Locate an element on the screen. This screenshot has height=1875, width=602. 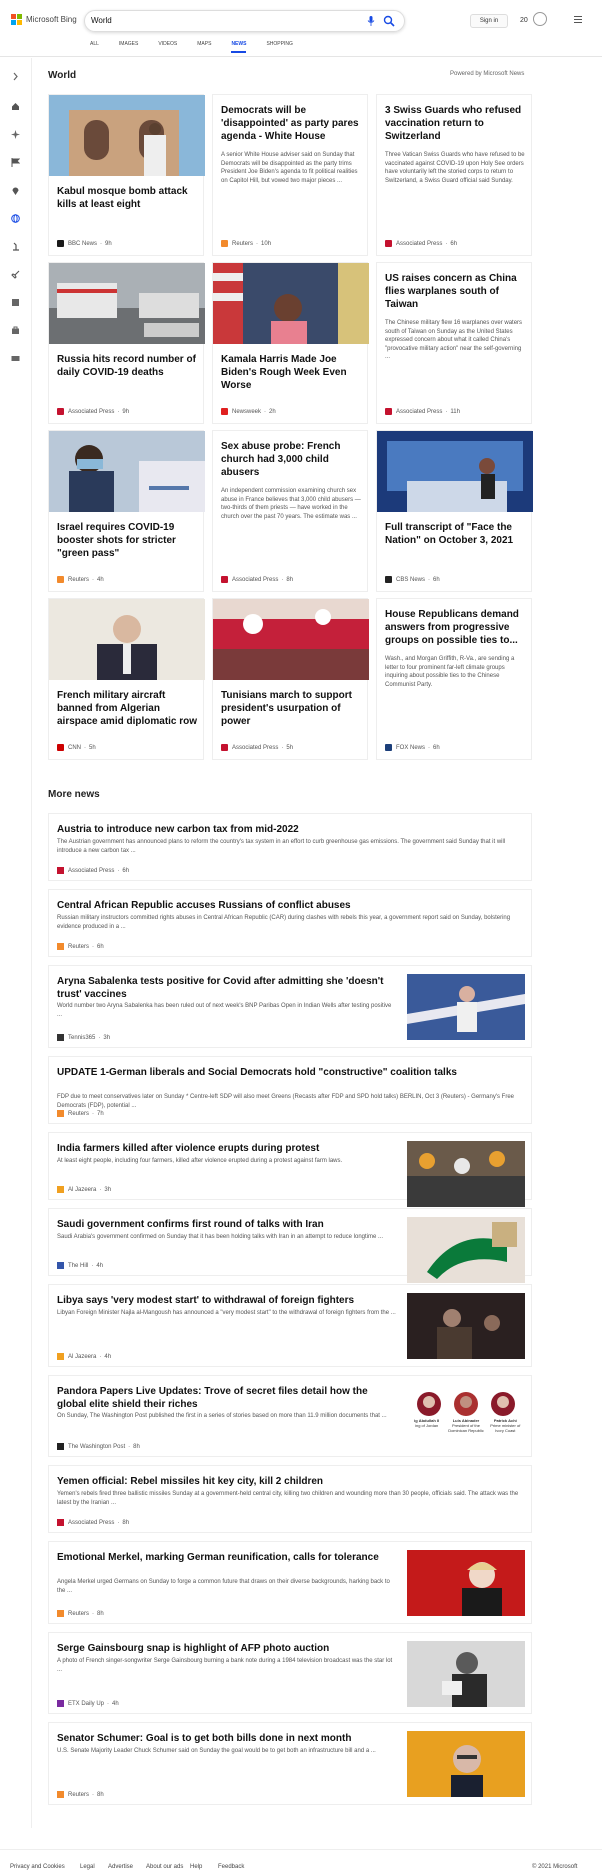
tab-shopping: SHOPPING is located at coordinates (279, 47).